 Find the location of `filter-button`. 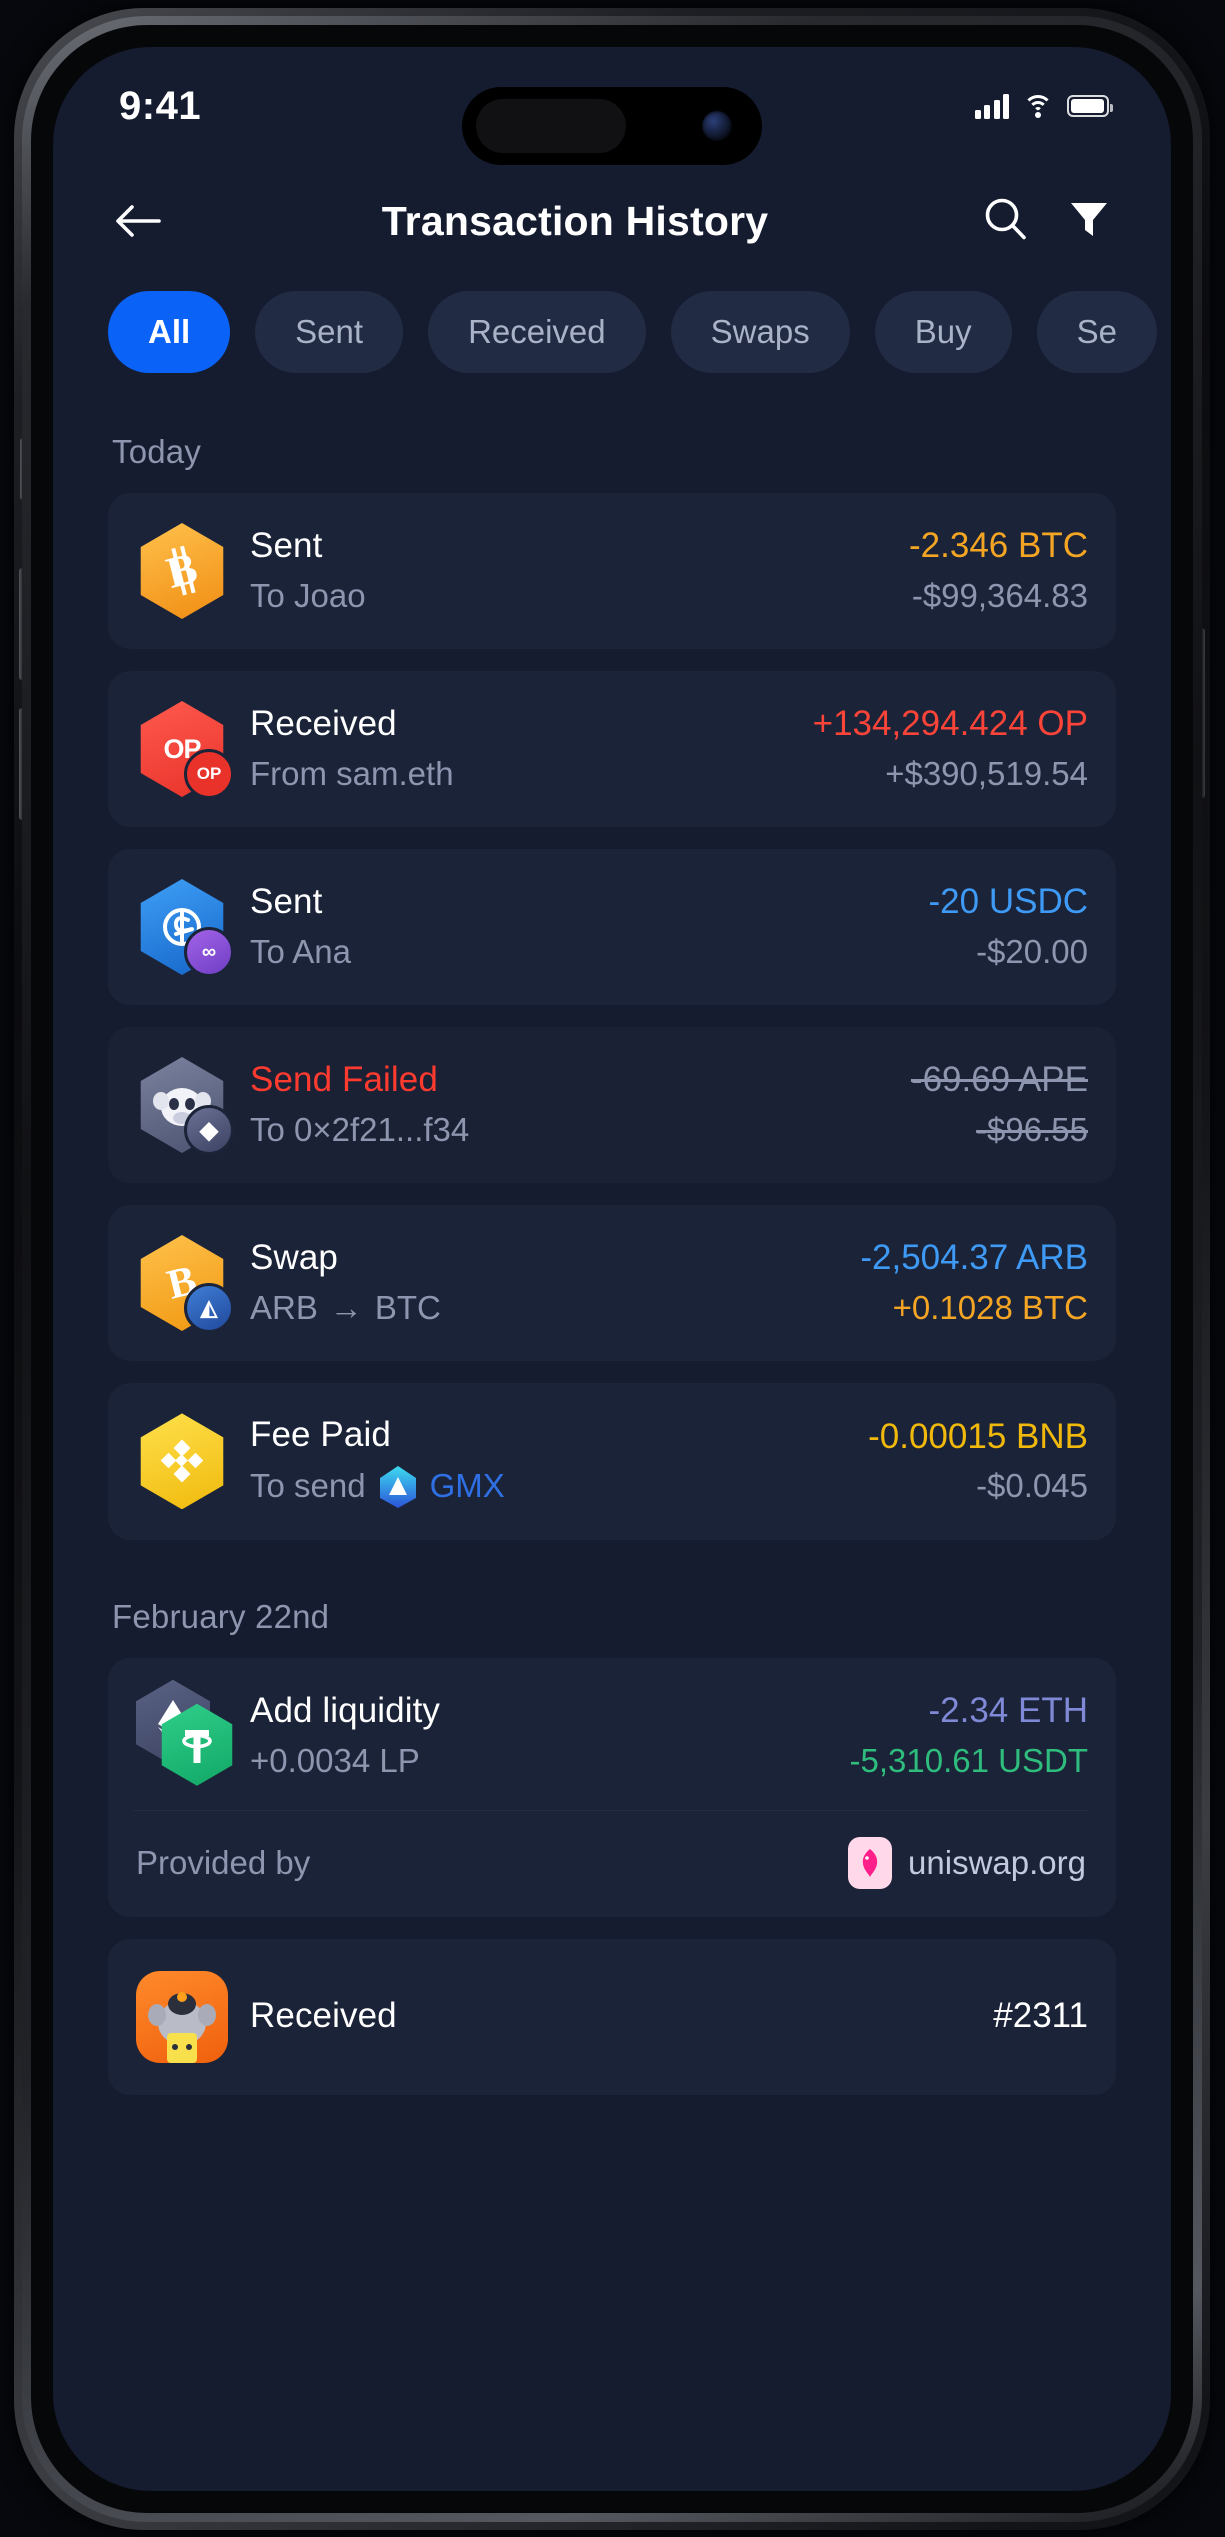

filter-button is located at coordinates (1089, 221).